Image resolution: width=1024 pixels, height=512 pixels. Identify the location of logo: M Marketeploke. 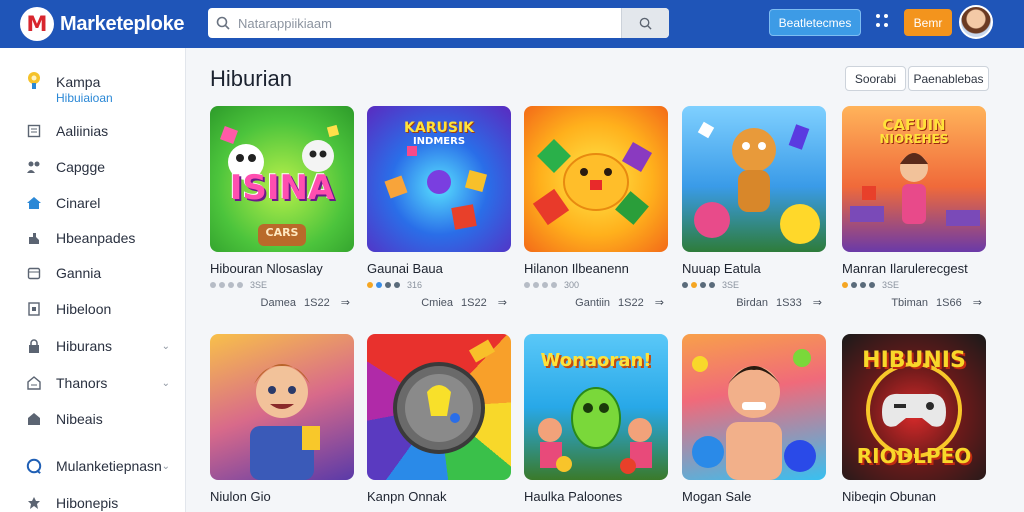
(110, 24).